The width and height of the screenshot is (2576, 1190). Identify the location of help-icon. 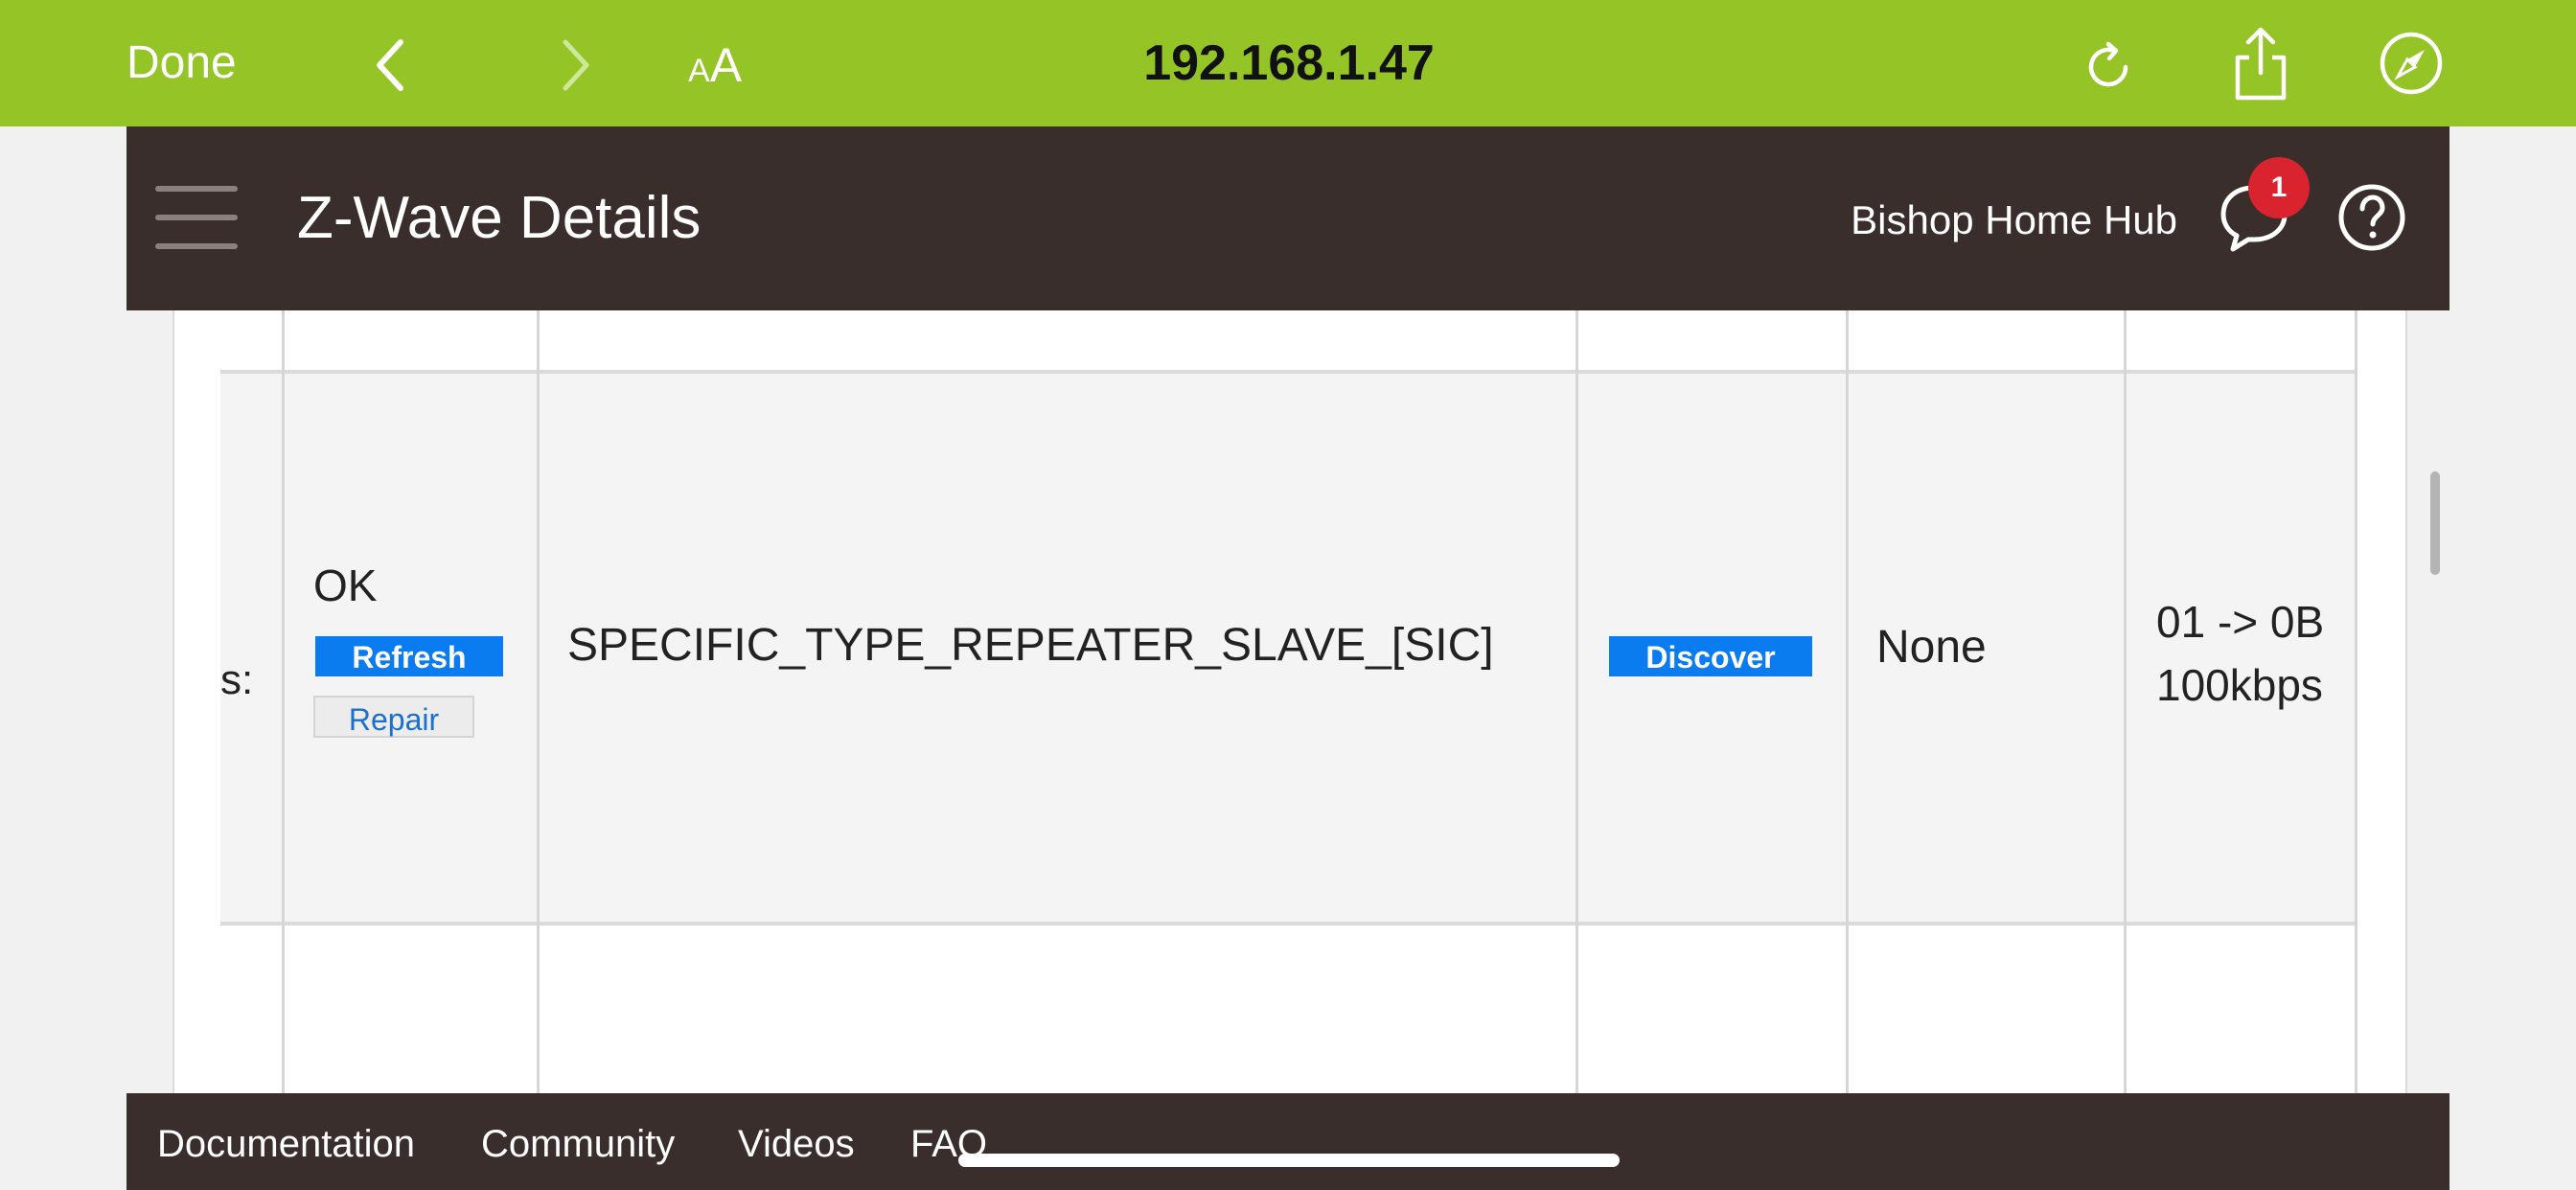
(2371, 218).